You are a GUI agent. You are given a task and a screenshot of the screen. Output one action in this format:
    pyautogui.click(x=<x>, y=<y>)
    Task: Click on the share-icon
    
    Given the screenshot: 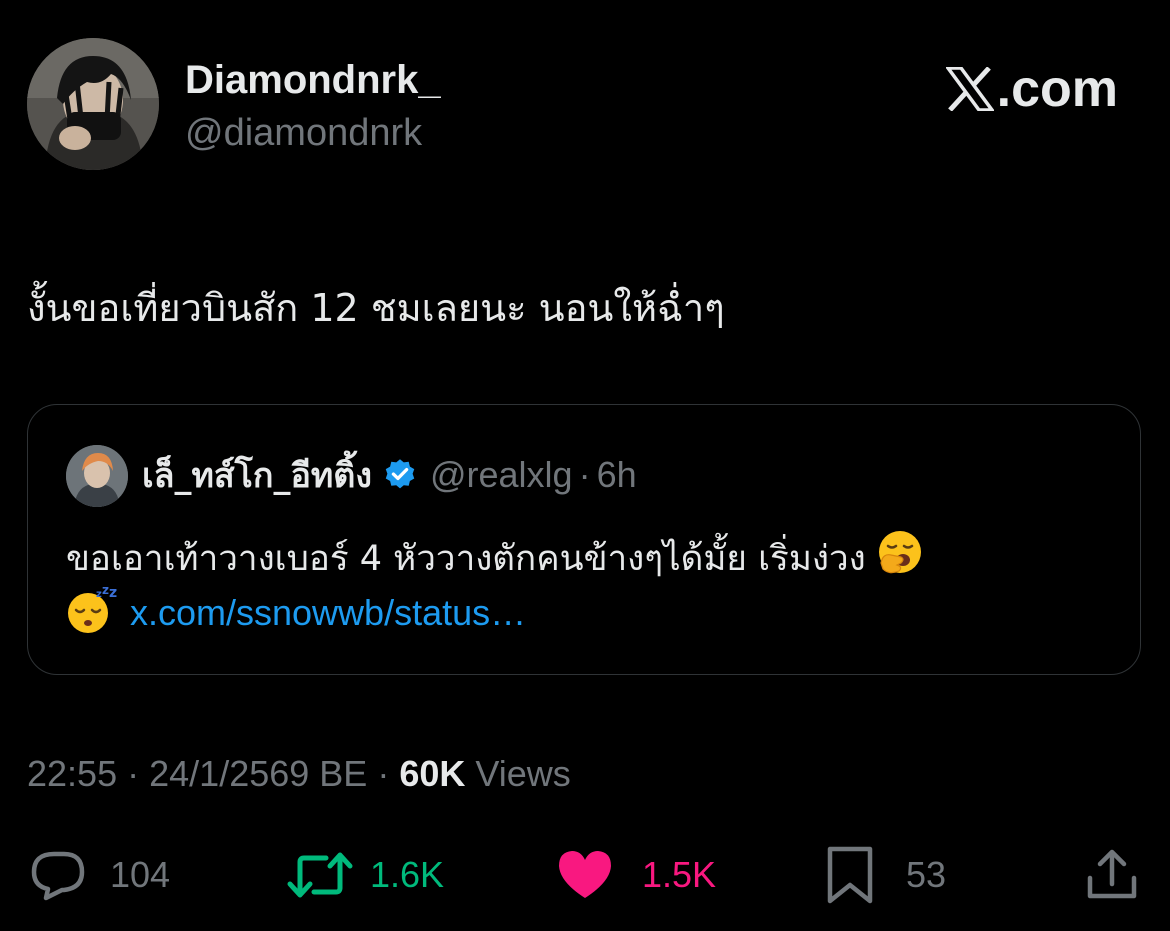 What is the action you would take?
    pyautogui.click(x=1112, y=874)
    